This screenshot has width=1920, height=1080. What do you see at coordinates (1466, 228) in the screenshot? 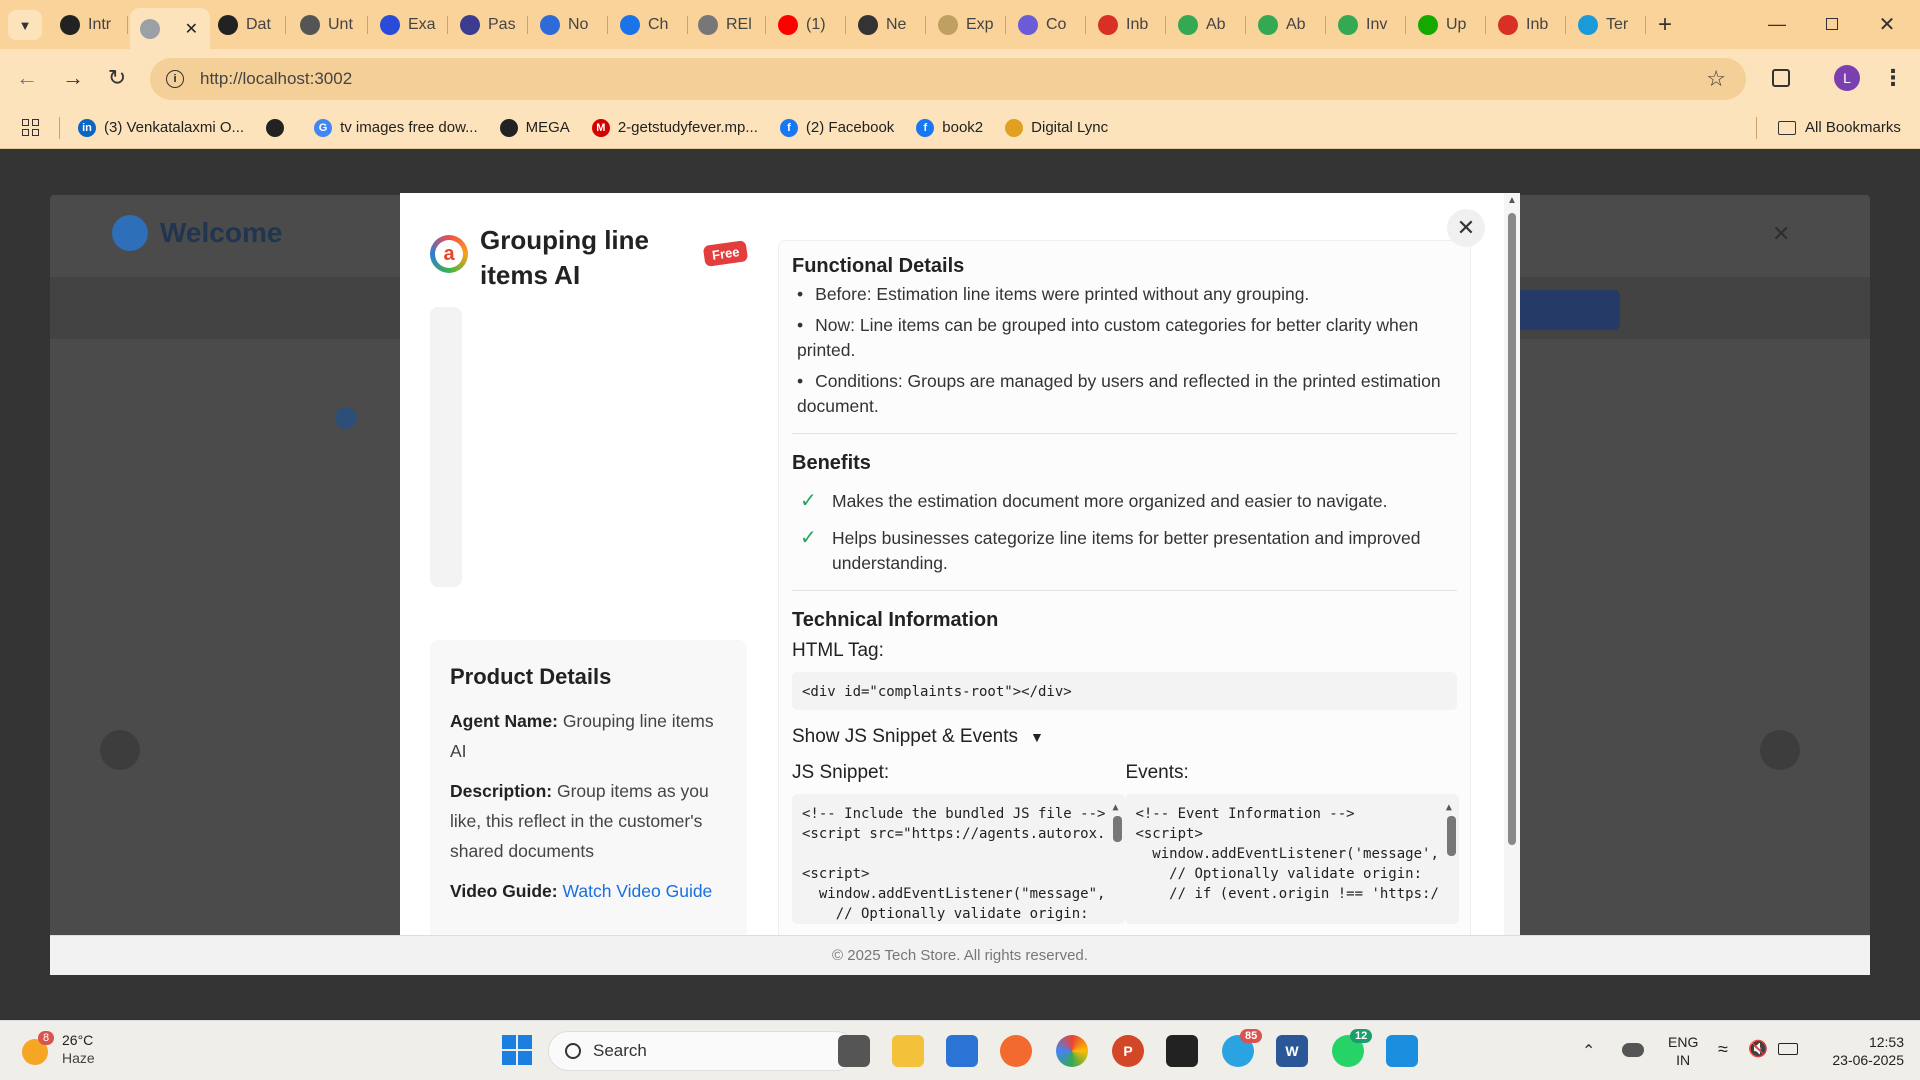
I see `modal-close-button: ✕` at bounding box center [1466, 228].